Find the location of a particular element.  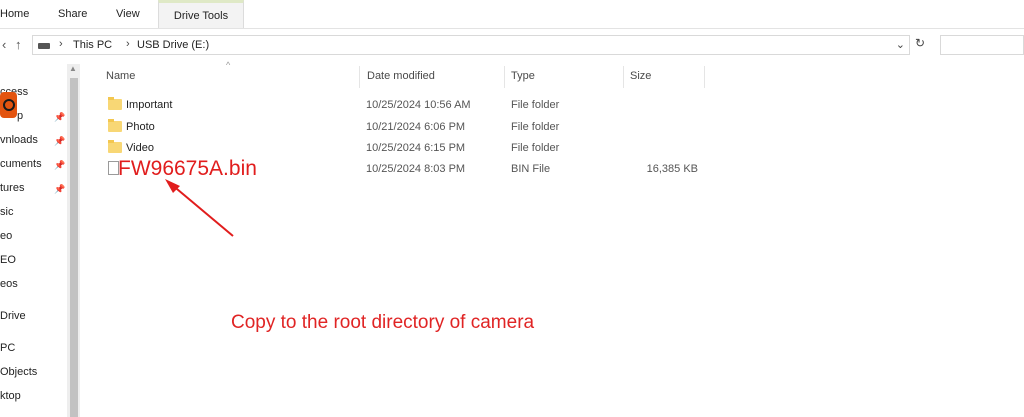

annotation-instruction: Copy to the root directory of camera is located at coordinates (383, 322).